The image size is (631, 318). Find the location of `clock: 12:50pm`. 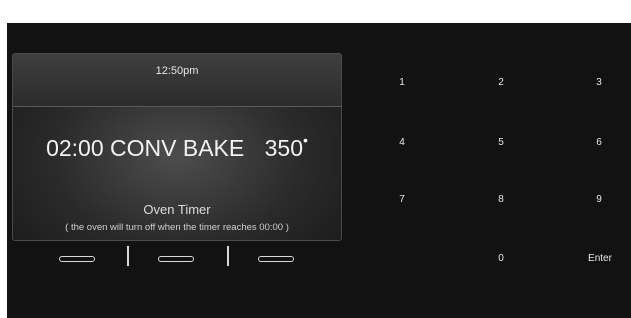

clock: 12:50pm is located at coordinates (177, 71).